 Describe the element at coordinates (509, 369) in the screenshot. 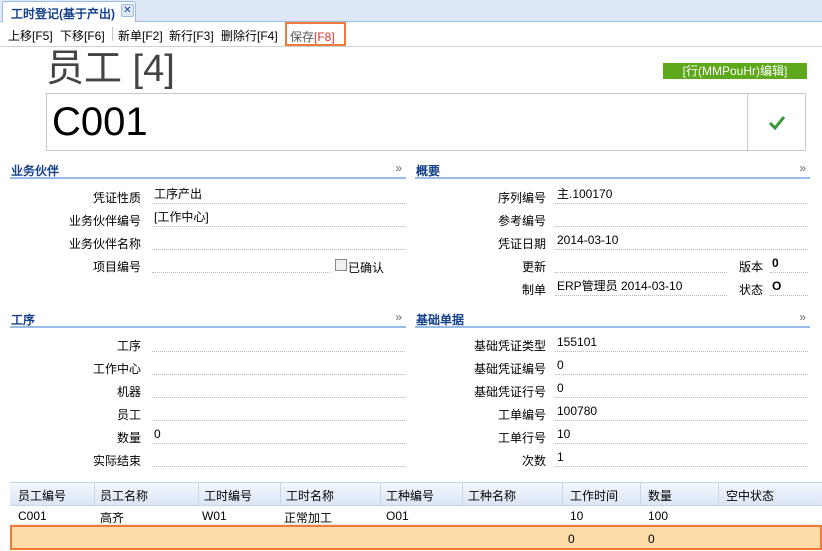

I see `field-label: 基础凭证编号` at that location.